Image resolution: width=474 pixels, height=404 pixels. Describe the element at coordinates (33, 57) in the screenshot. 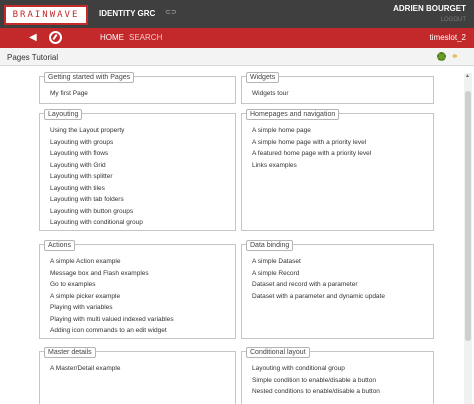

I see `page-title: Pages Tutorial` at that location.